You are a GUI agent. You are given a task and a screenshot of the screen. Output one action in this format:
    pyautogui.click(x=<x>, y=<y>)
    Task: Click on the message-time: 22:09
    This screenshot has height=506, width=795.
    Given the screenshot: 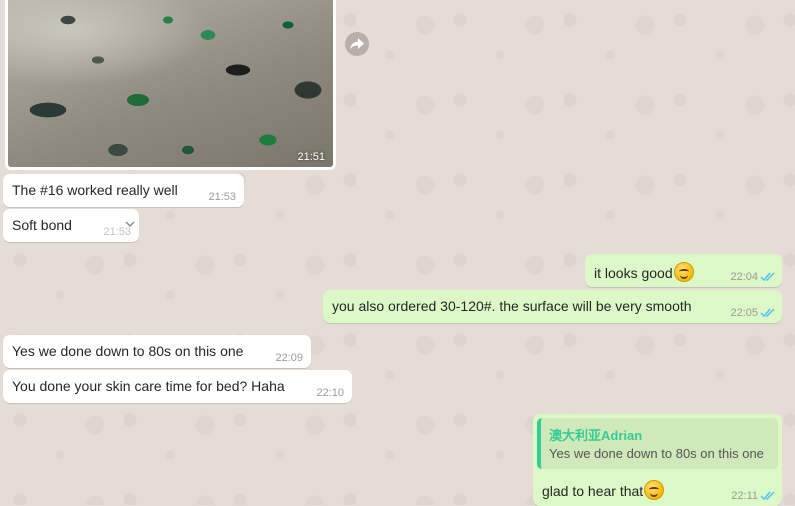 What is the action you would take?
    pyautogui.click(x=289, y=358)
    